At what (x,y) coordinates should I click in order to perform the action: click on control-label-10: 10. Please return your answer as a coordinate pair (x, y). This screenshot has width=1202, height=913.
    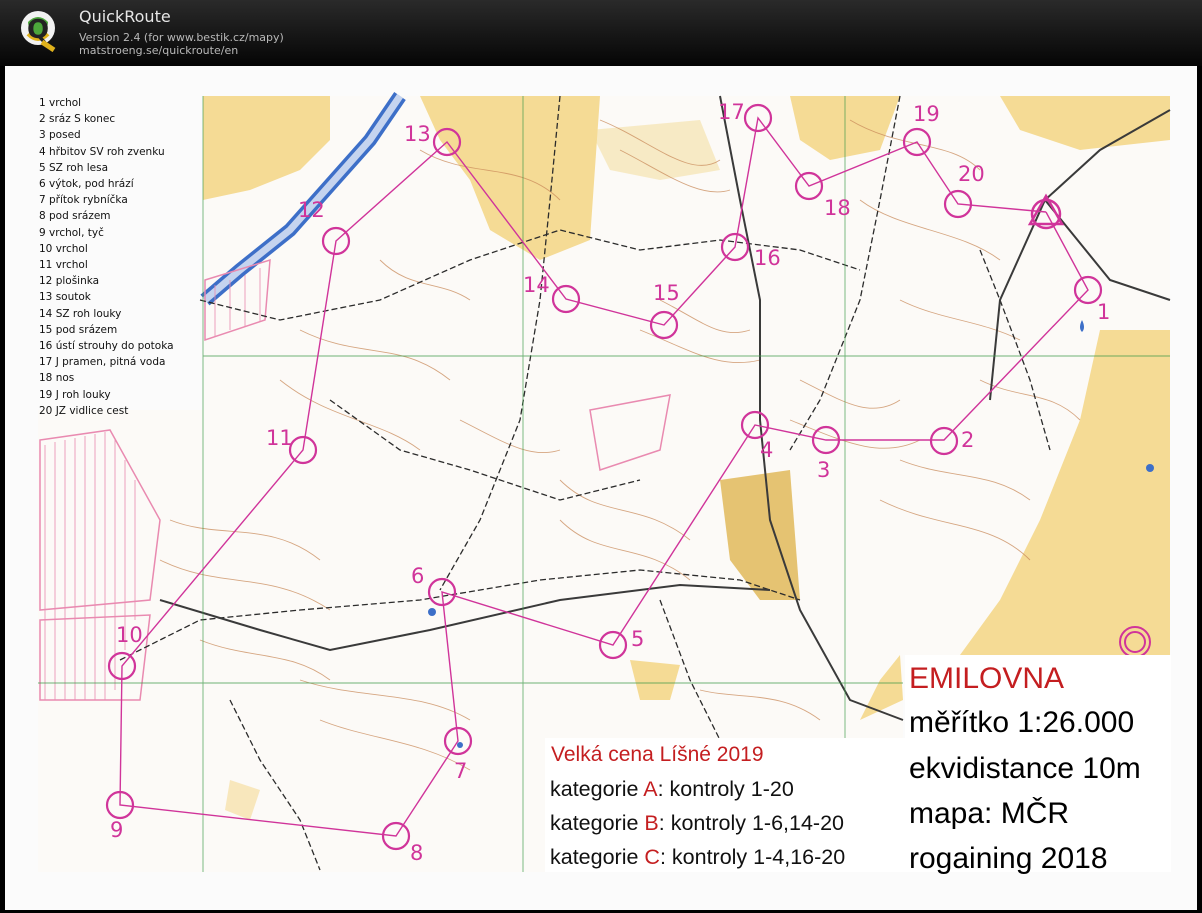
    Looking at the image, I should click on (129, 635).